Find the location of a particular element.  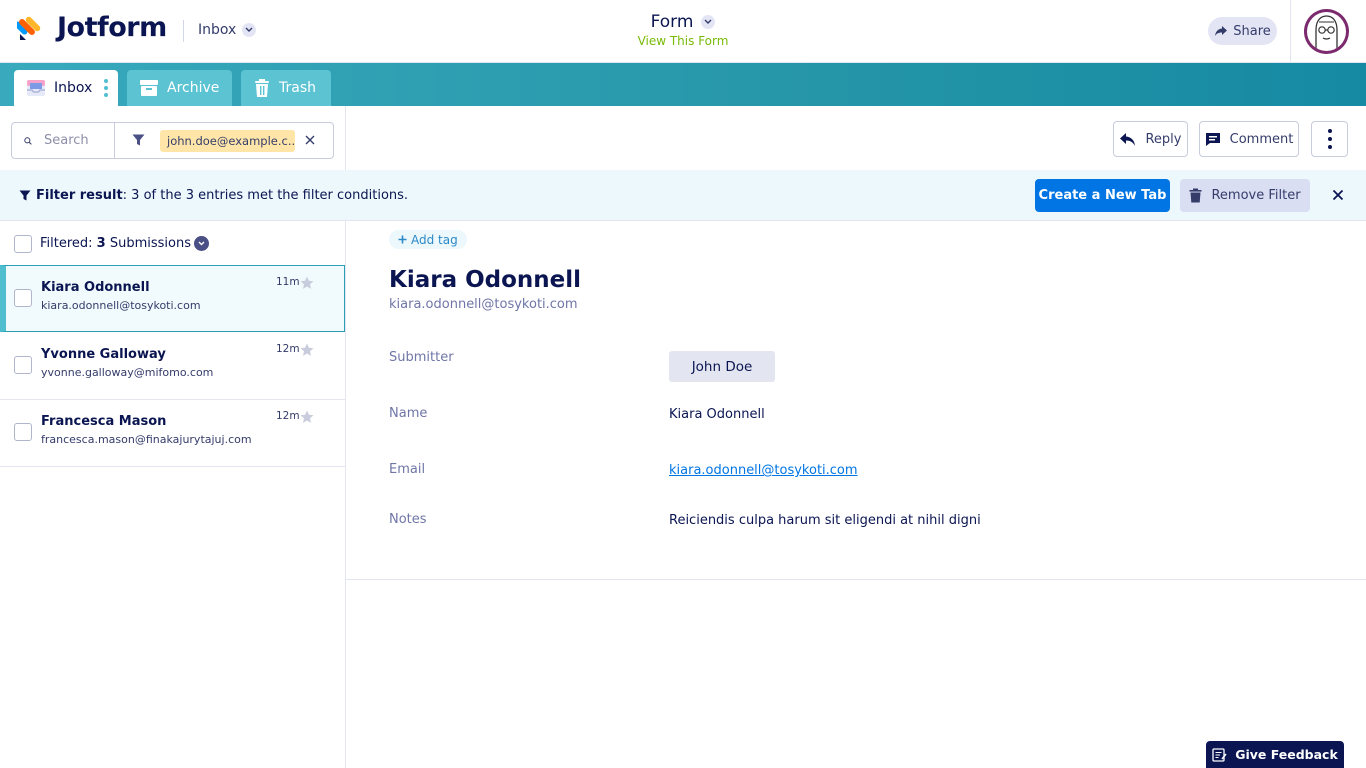

jotform-logo-icon is located at coordinates (31, 28).